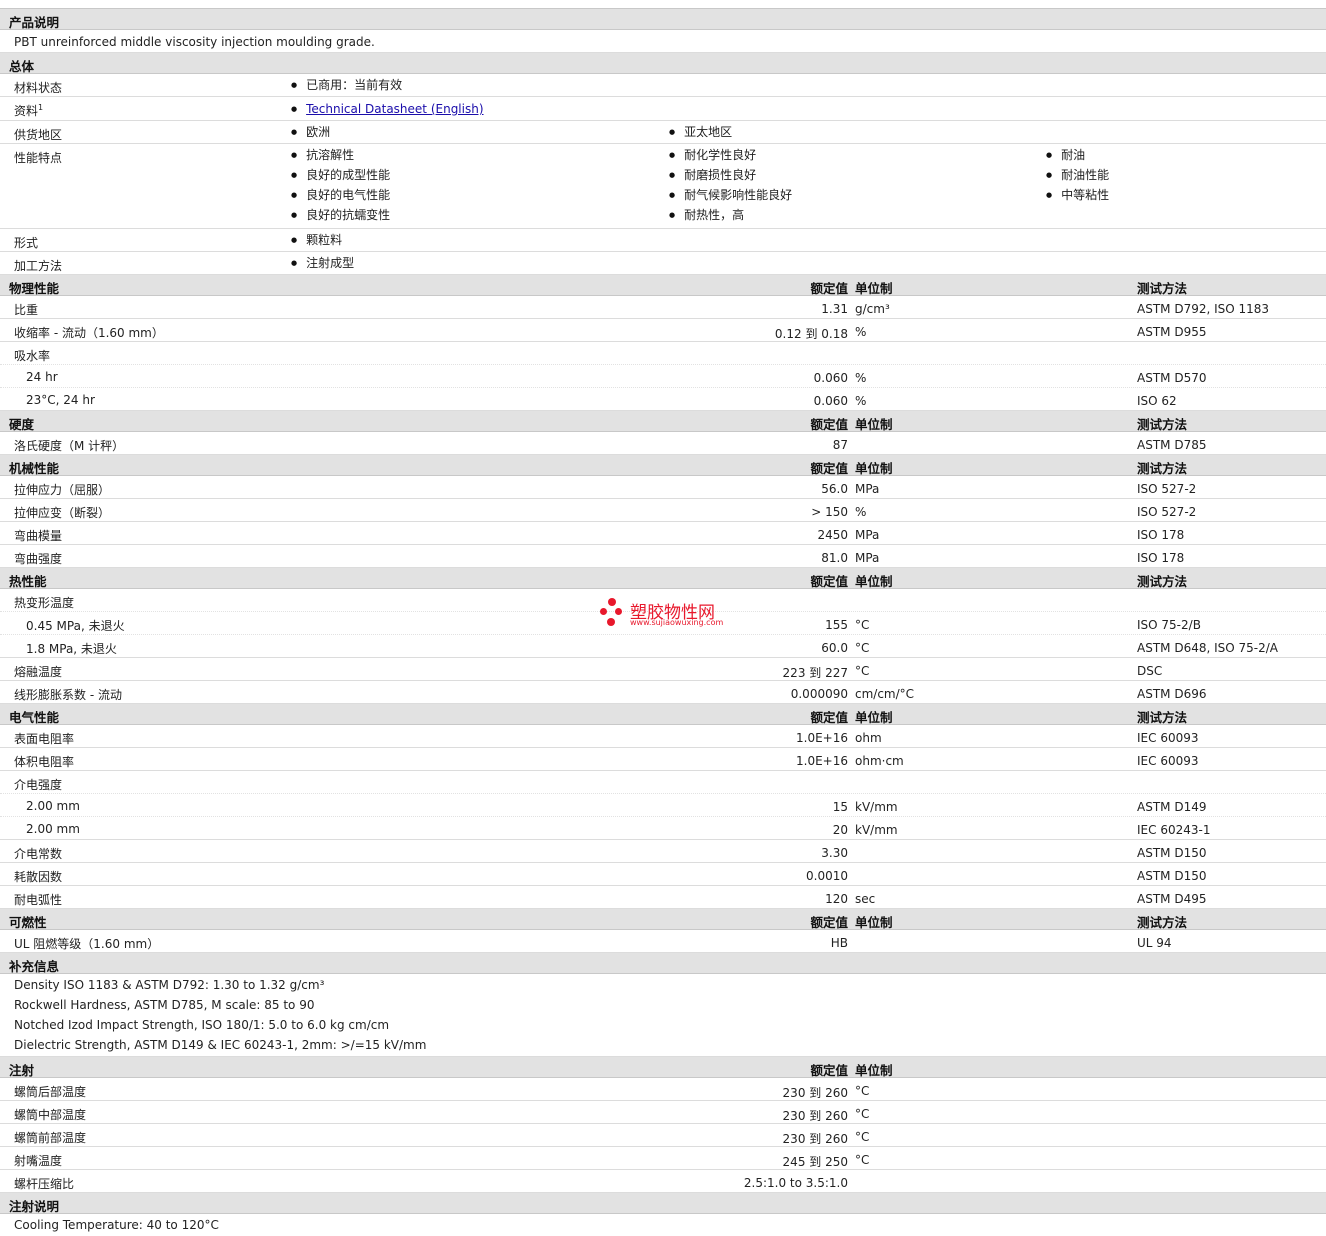 This screenshot has width=1326, height=1236. I want to click on row-label: 材料状态, so click(38, 88).